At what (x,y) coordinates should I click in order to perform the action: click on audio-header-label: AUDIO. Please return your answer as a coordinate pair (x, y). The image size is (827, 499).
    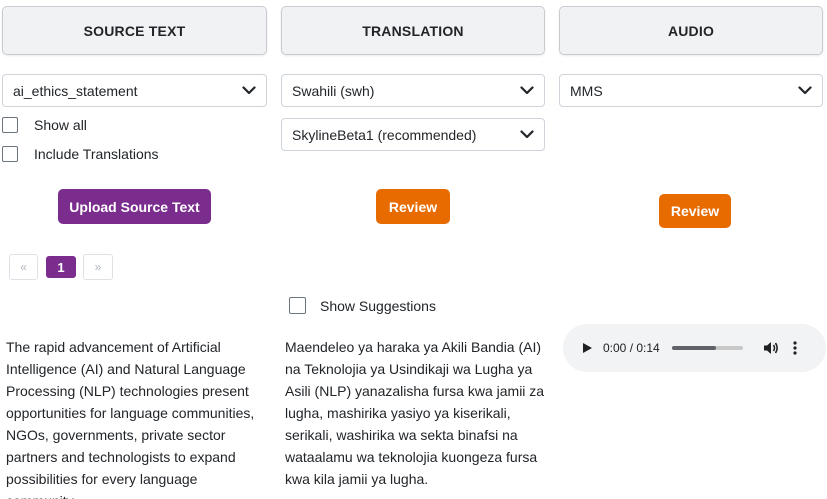
    Looking at the image, I should click on (691, 30).